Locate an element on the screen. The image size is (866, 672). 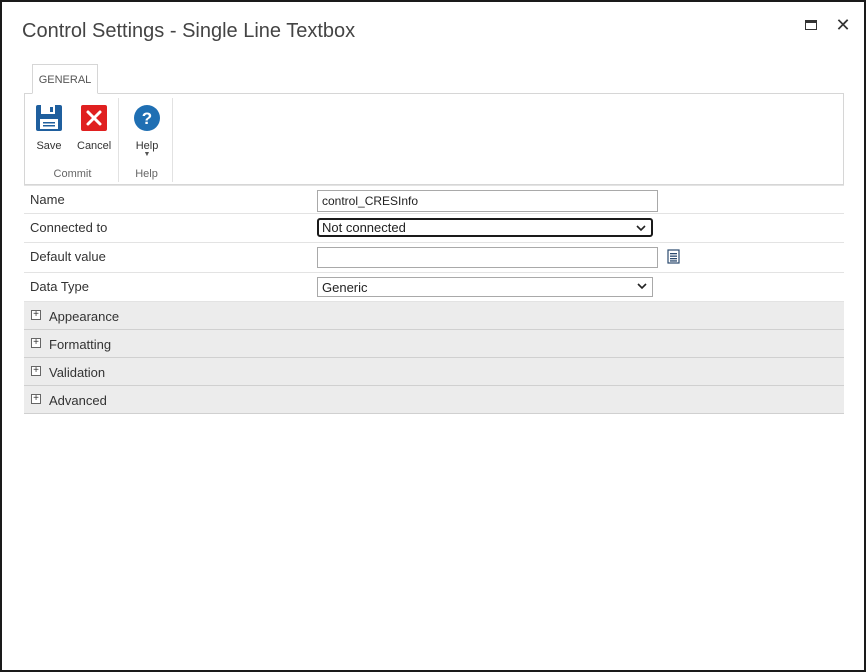
cancel-button: Cancel is located at coordinates (94, 128).